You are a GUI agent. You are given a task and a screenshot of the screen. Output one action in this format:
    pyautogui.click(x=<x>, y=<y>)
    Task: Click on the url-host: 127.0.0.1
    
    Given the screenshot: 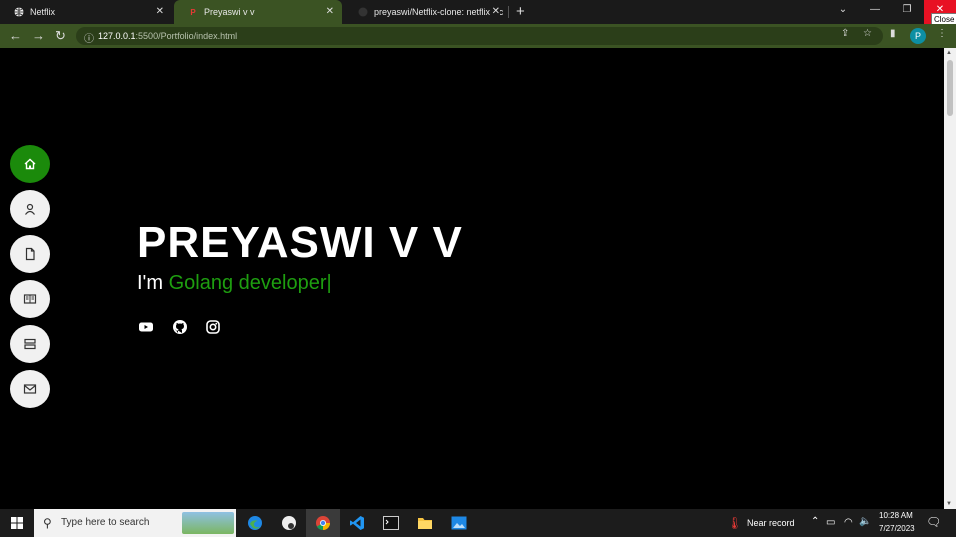 What is the action you would take?
    pyautogui.click(x=117, y=36)
    